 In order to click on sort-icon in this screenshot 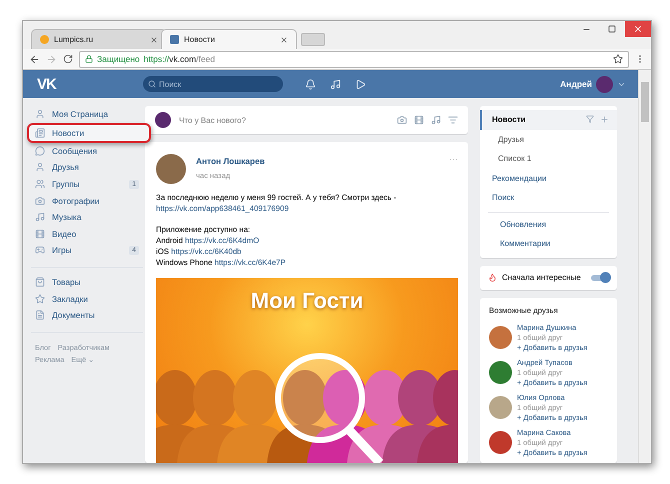, I will do `click(453, 120)`.